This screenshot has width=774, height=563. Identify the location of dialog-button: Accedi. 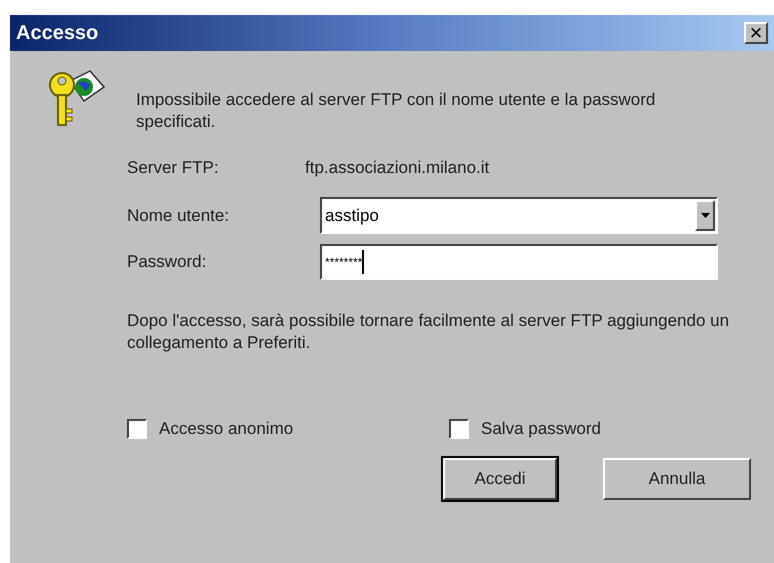
(500, 479).